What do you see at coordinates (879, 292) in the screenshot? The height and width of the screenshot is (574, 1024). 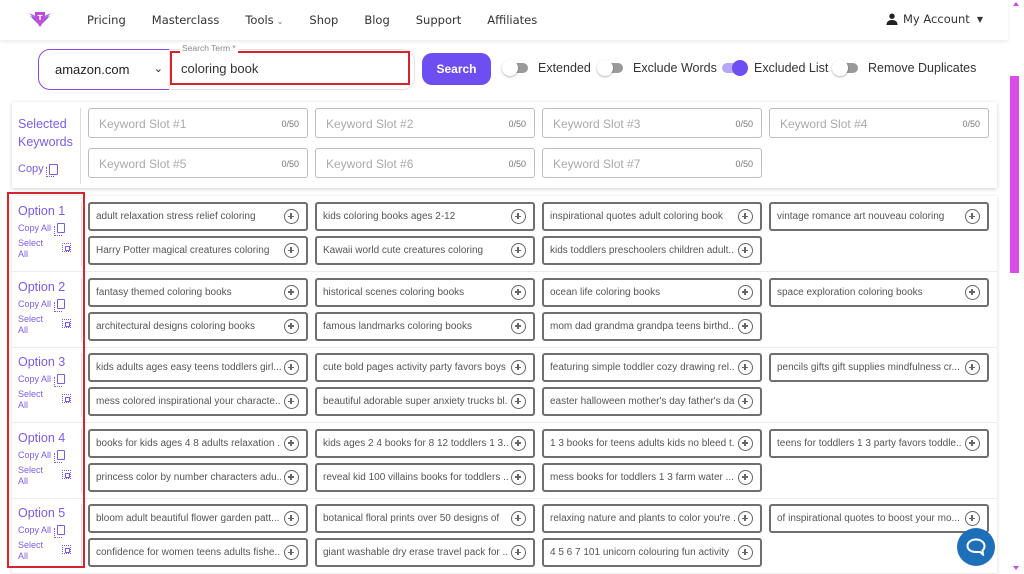 I see `keyword-suggestion: space exploration coloring books` at bounding box center [879, 292].